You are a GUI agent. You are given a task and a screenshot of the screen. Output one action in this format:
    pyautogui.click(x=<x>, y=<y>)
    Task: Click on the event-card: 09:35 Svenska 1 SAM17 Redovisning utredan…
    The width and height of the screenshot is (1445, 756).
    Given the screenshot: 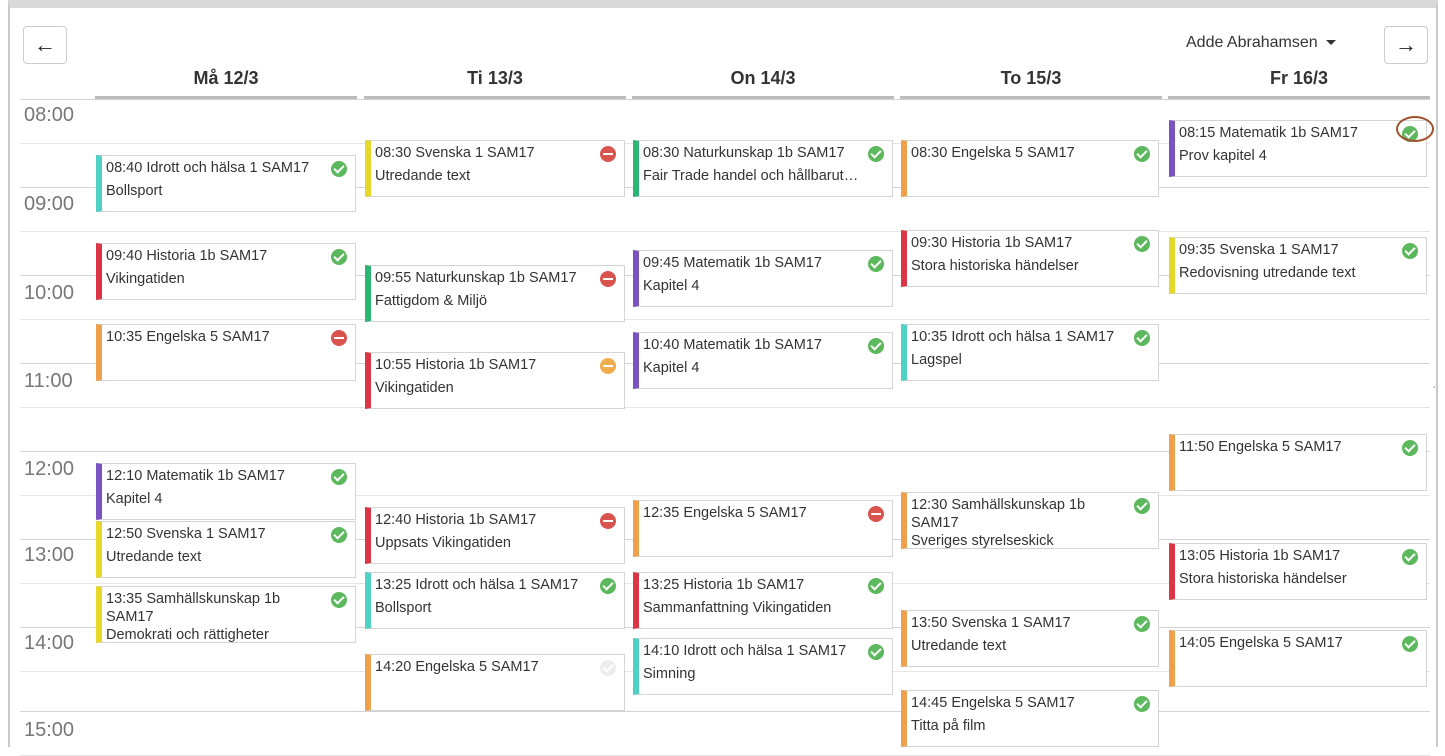 What is the action you would take?
    pyautogui.click(x=1298, y=265)
    